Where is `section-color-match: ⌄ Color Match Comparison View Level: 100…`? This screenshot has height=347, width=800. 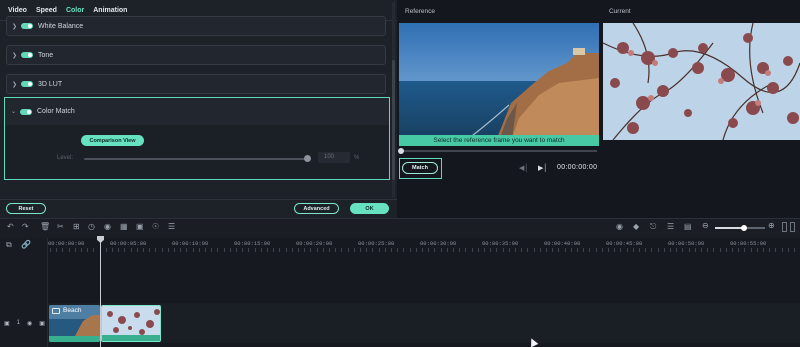 section-color-match: ⌄ Color Match Comparison View Level: 100… is located at coordinates (197, 138).